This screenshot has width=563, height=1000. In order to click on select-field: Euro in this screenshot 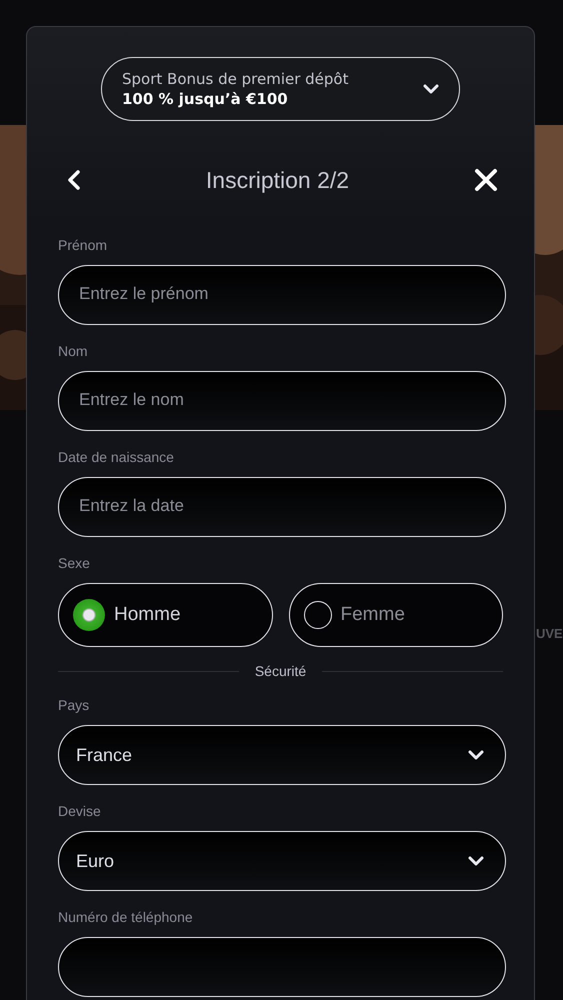, I will do `click(282, 861)`.